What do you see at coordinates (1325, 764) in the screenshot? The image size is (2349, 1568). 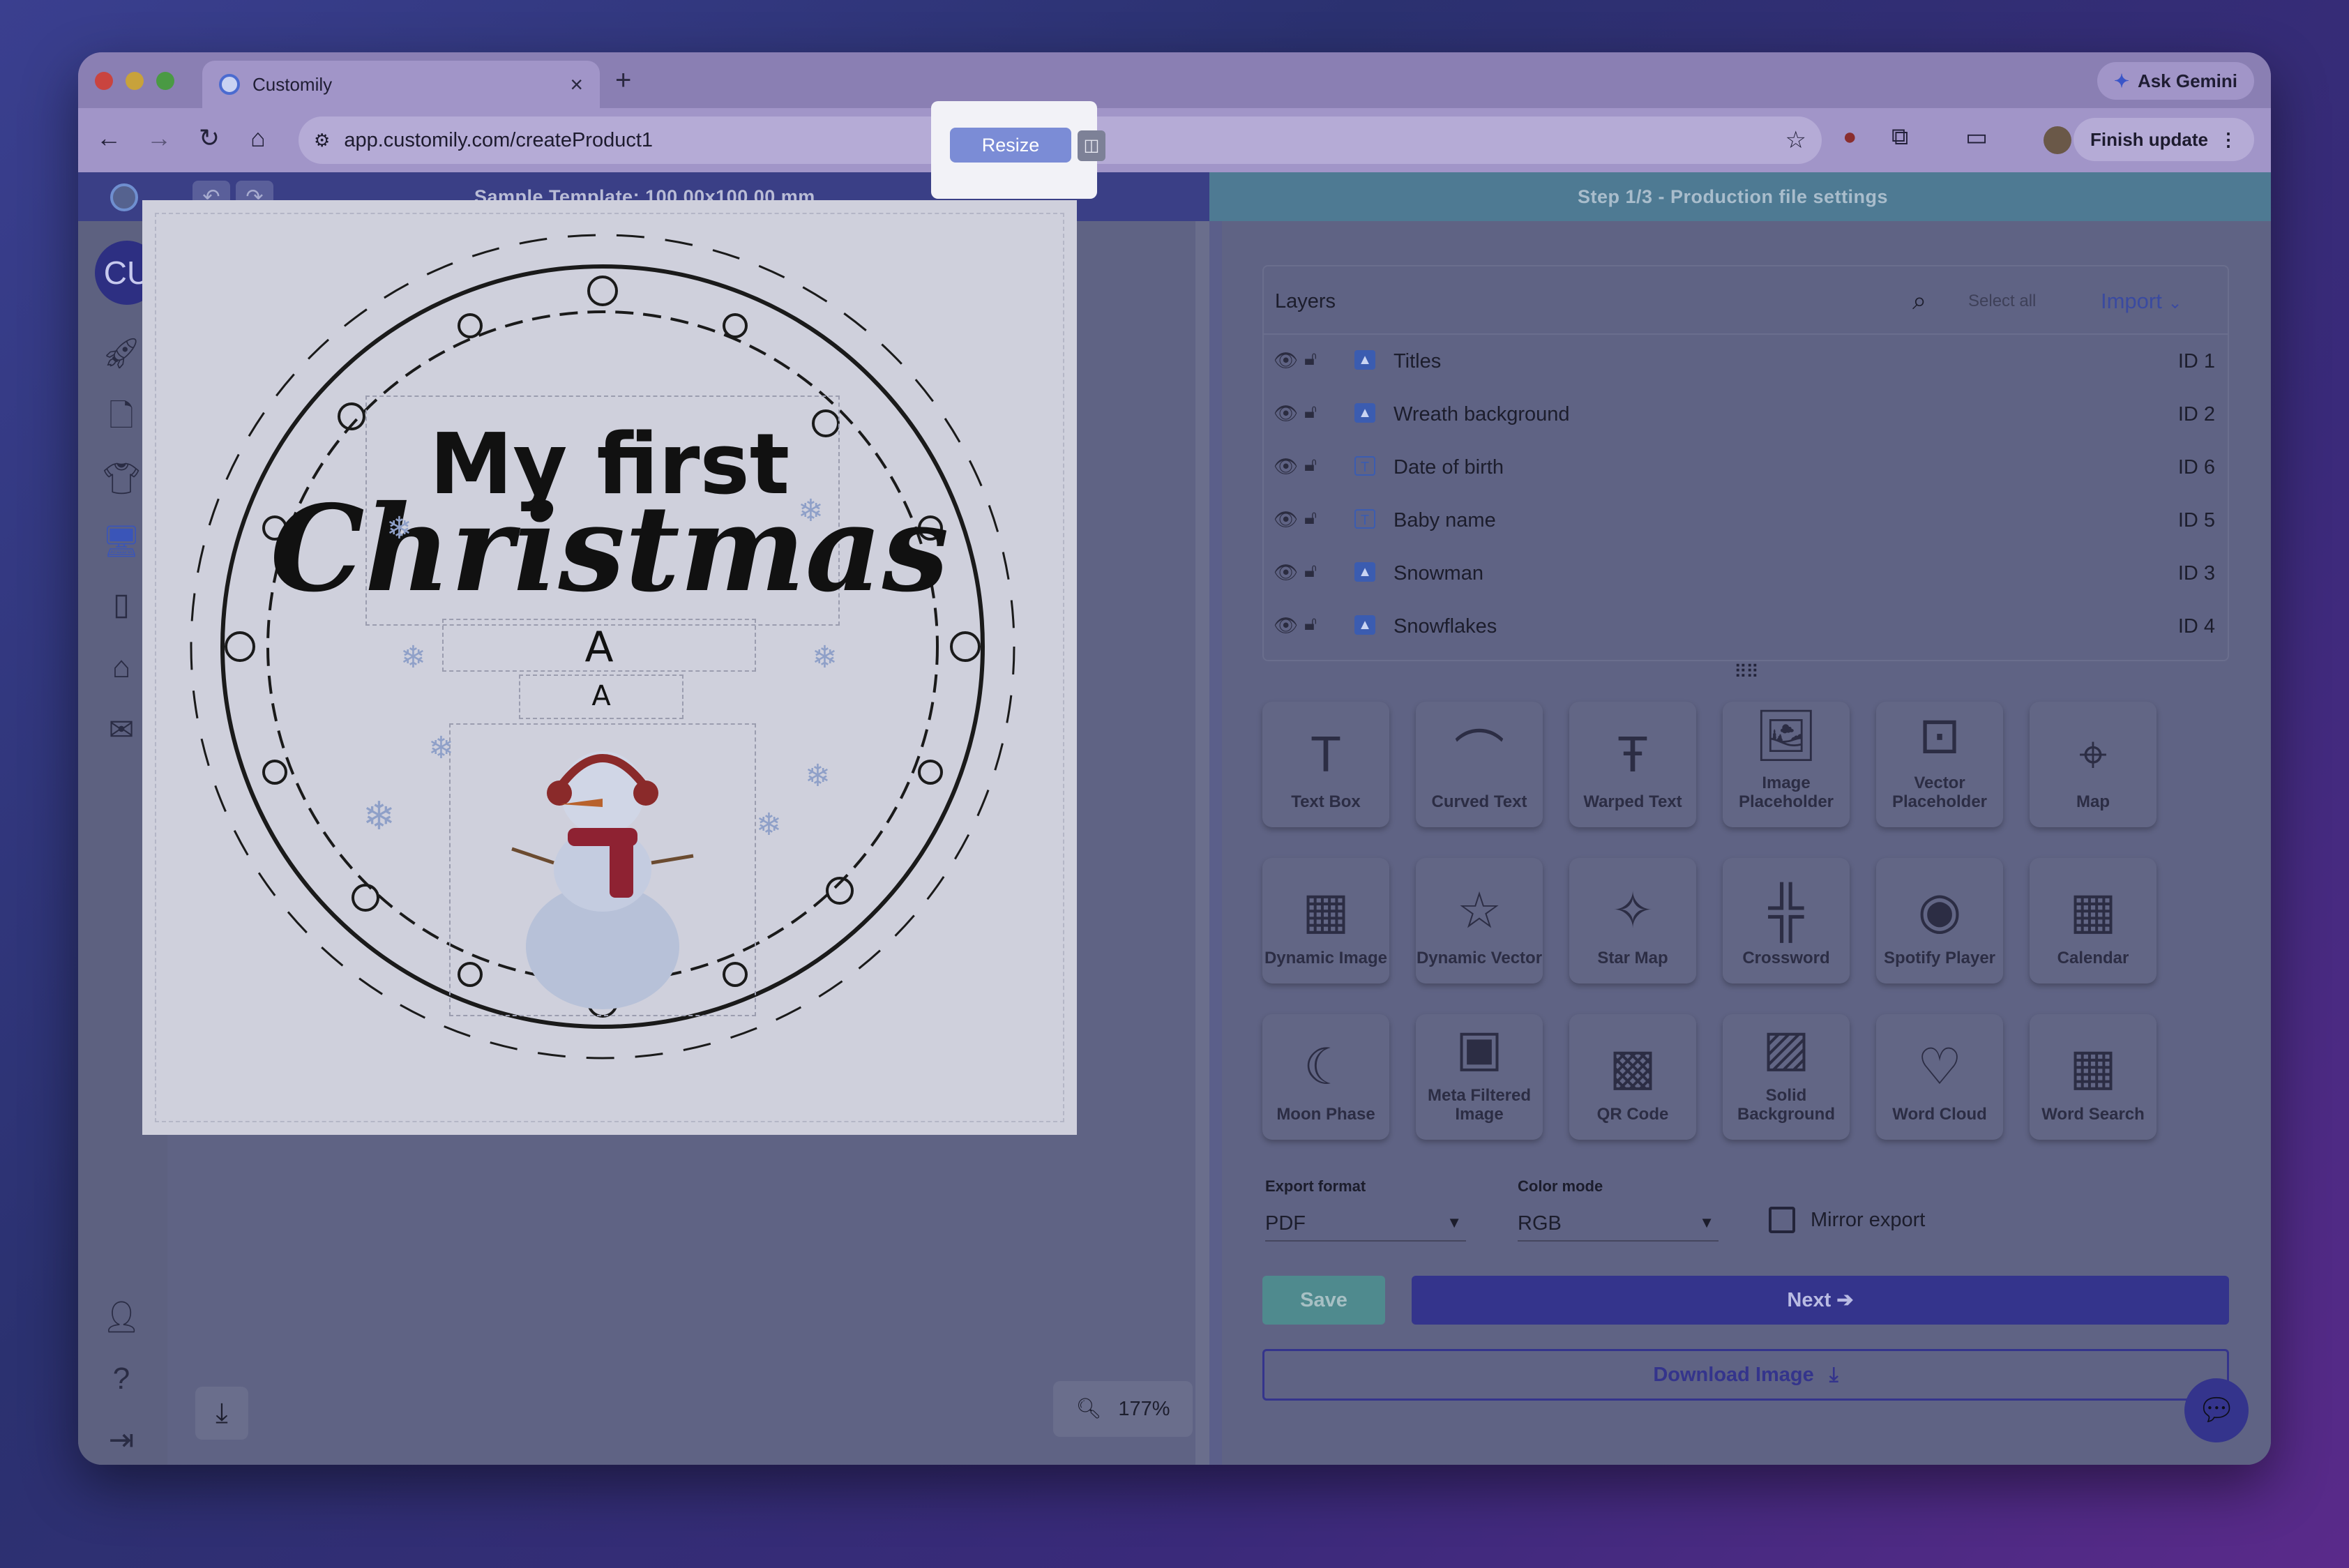 I see `tool-text-box: T Text Box` at bounding box center [1325, 764].